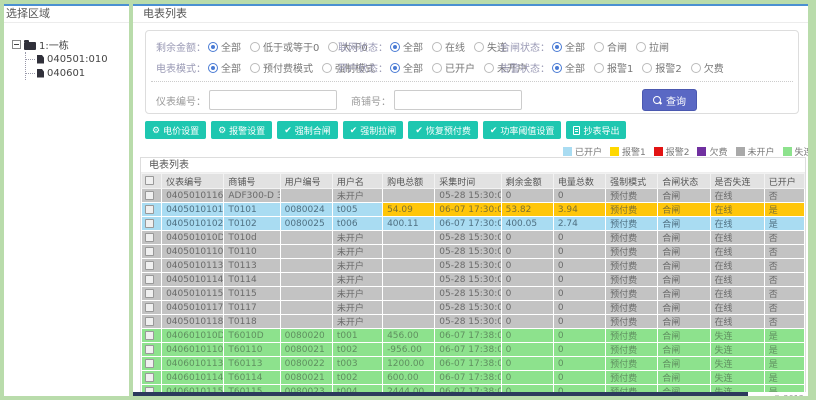 The height and width of the screenshot is (400, 816). Describe the element at coordinates (281, 67) in the screenshot. I see `radio-option: 预付费模式` at that location.